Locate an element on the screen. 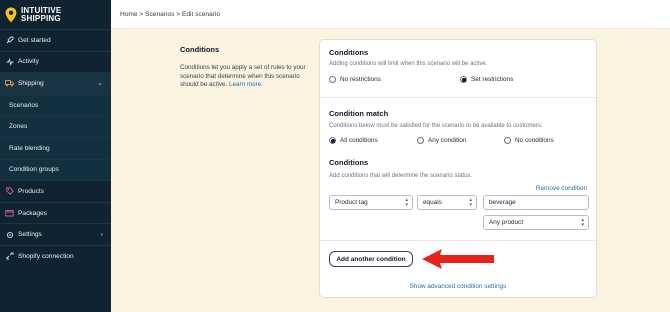  sidebar-item-label: Shopify connection is located at coordinates (46, 256).